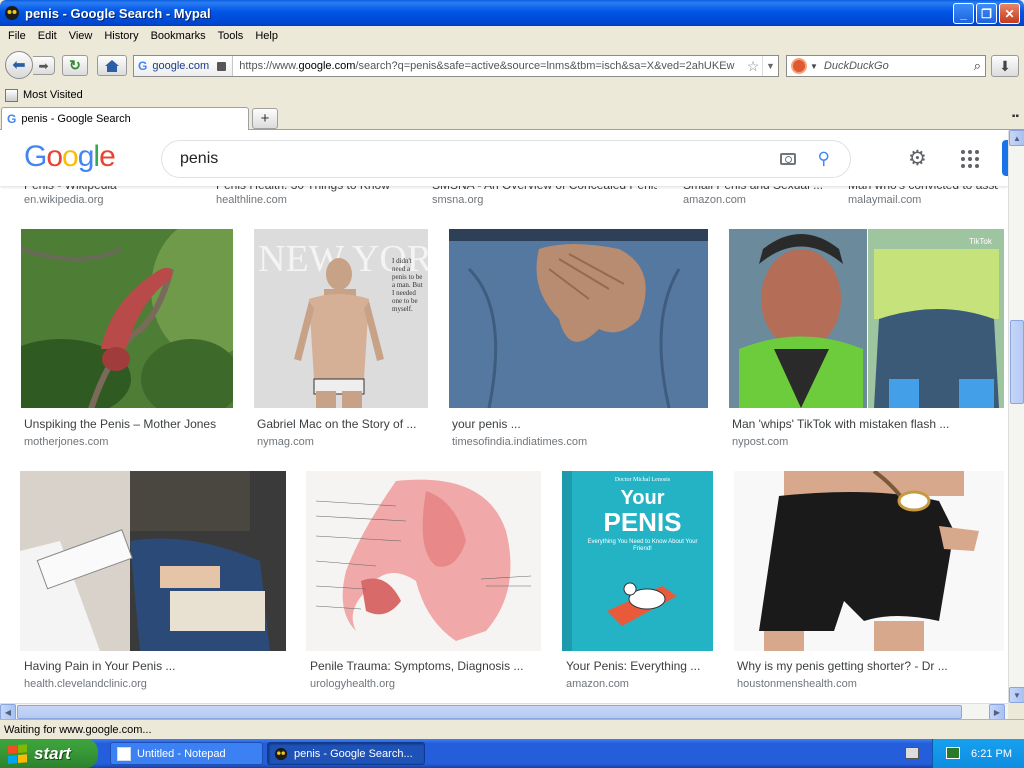 The height and width of the screenshot is (768, 1024). Describe the element at coordinates (457, 200) in the screenshot. I see `result-source: smsna.org` at that location.